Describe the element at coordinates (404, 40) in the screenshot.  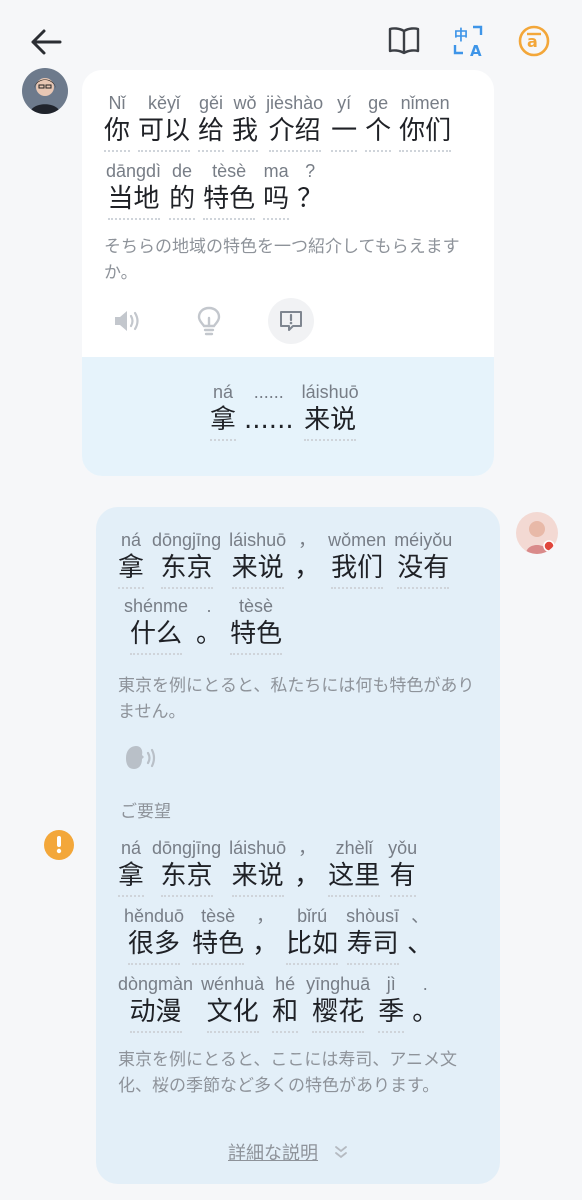
I see `book-icon` at that location.